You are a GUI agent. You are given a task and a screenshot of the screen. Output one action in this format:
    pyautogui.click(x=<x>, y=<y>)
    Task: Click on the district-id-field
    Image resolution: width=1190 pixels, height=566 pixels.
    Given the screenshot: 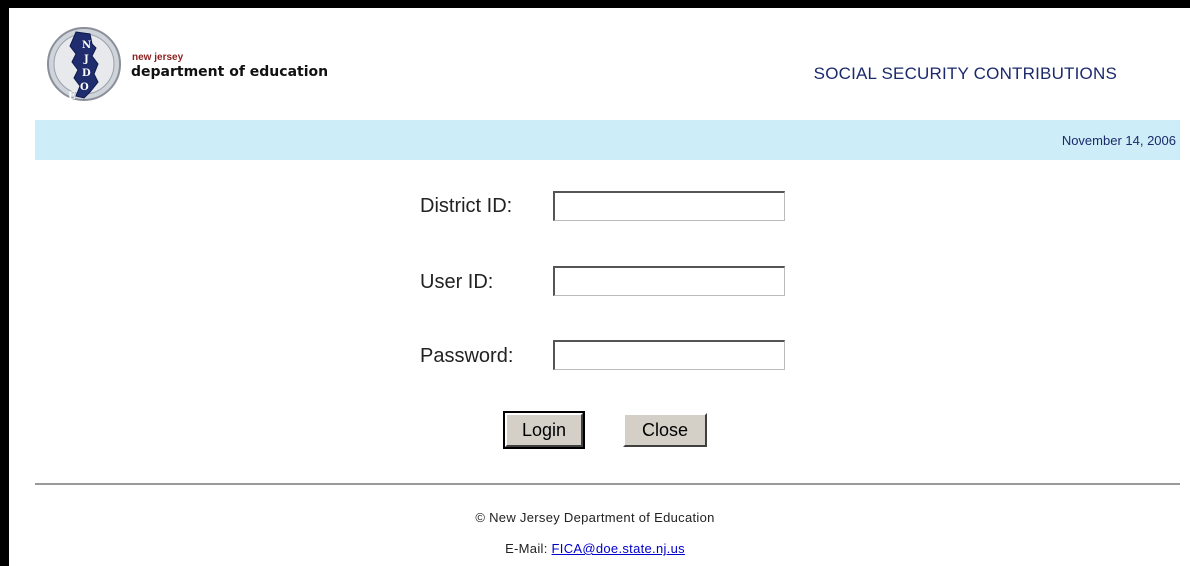 What is the action you would take?
    pyautogui.click(x=669, y=206)
    